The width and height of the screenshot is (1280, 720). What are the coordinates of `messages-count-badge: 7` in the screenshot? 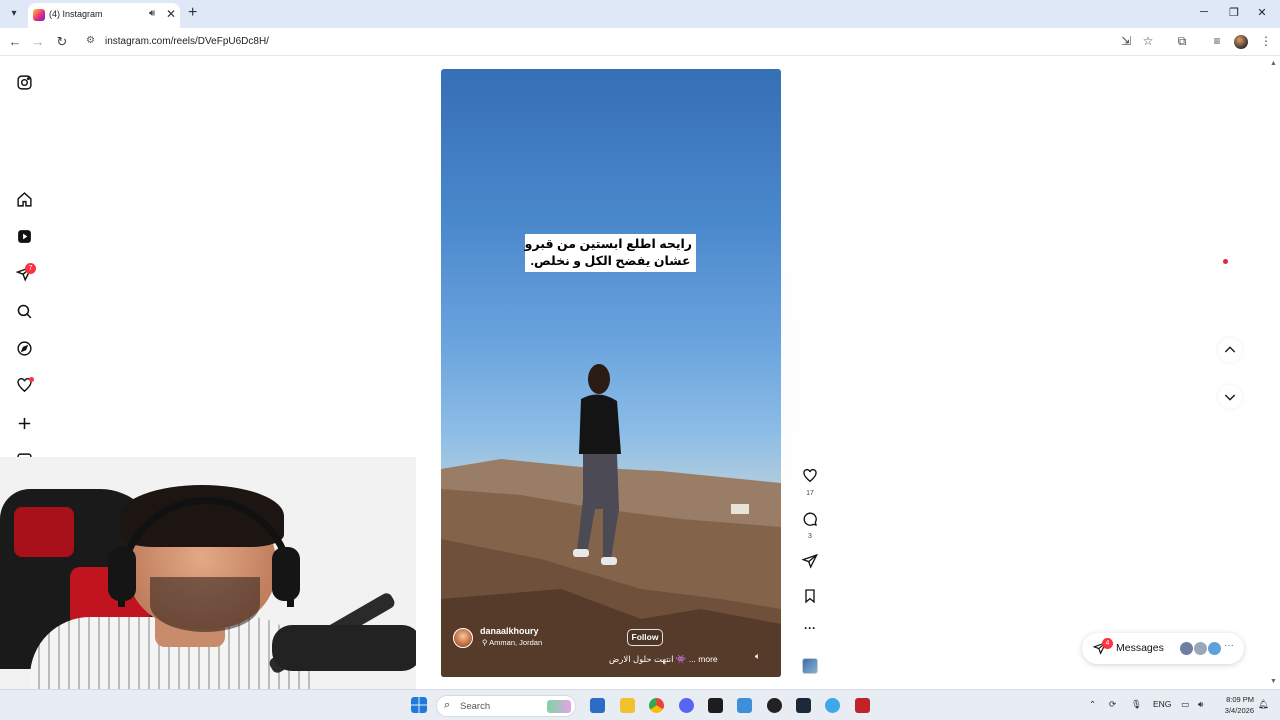 It's located at (30, 268).